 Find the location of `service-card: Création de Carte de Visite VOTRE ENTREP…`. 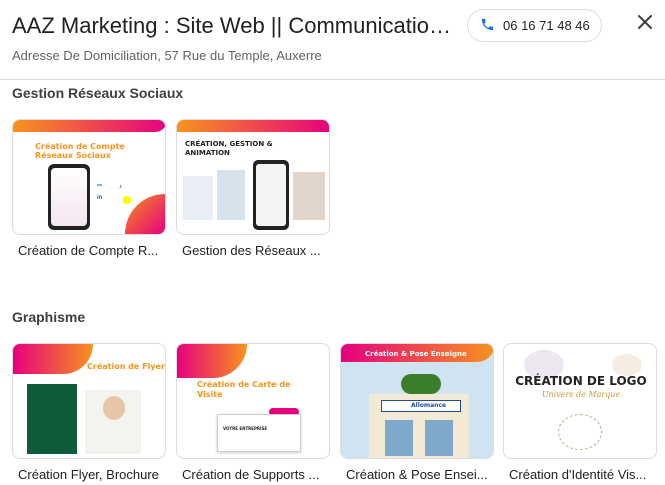

service-card: Création de Carte de Visite VOTRE ENTREP… is located at coordinates (253, 412).